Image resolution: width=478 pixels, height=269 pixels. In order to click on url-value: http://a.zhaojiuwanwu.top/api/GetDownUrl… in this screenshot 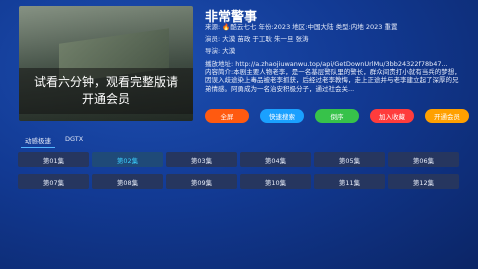, I will do `click(341, 64)`.